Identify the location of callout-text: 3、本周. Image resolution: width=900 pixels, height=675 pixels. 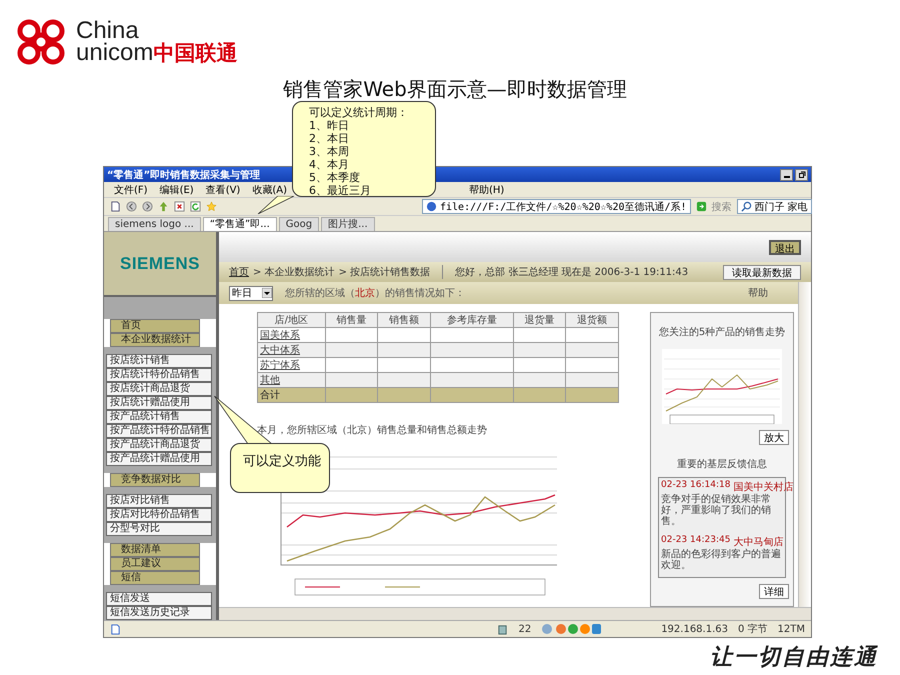
(329, 151).